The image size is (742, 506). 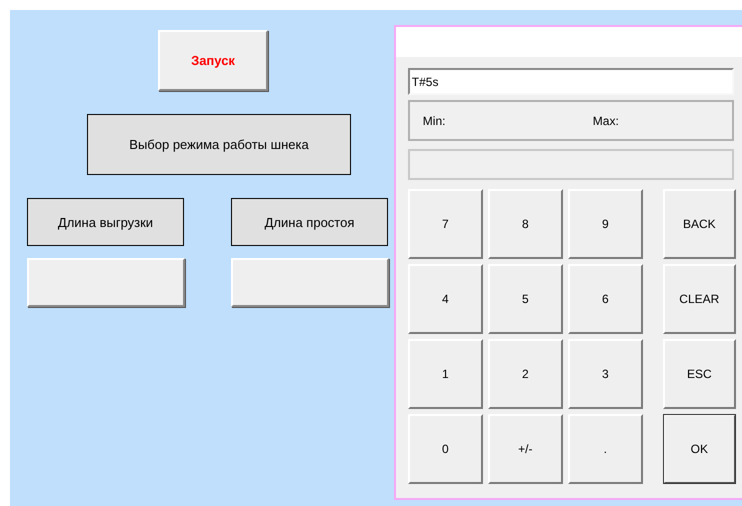 What do you see at coordinates (525, 299) in the screenshot?
I see `keypad-key: 5` at bounding box center [525, 299].